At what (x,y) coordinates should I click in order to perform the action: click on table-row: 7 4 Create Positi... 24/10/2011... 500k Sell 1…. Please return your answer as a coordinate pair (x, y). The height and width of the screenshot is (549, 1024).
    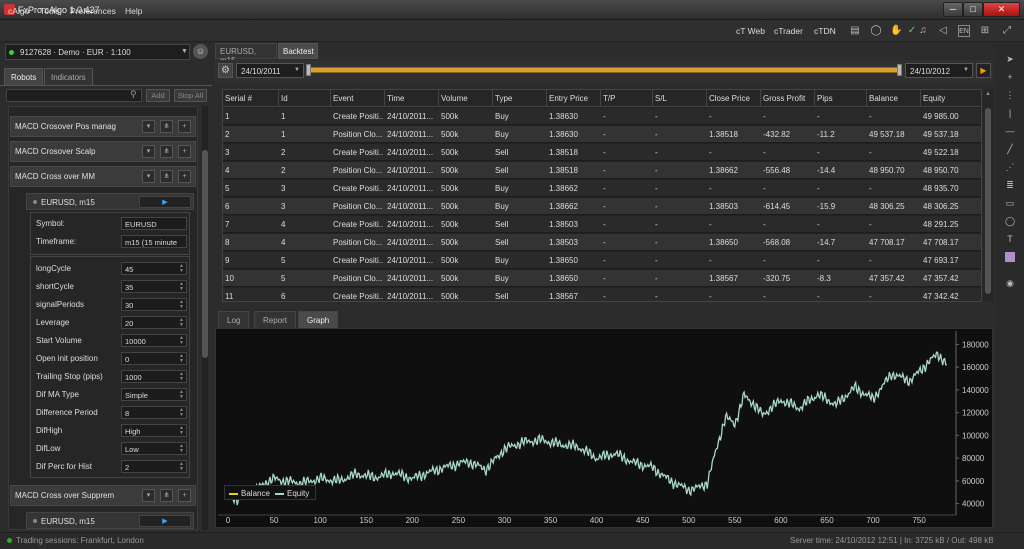
    Looking at the image, I should click on (602, 224).